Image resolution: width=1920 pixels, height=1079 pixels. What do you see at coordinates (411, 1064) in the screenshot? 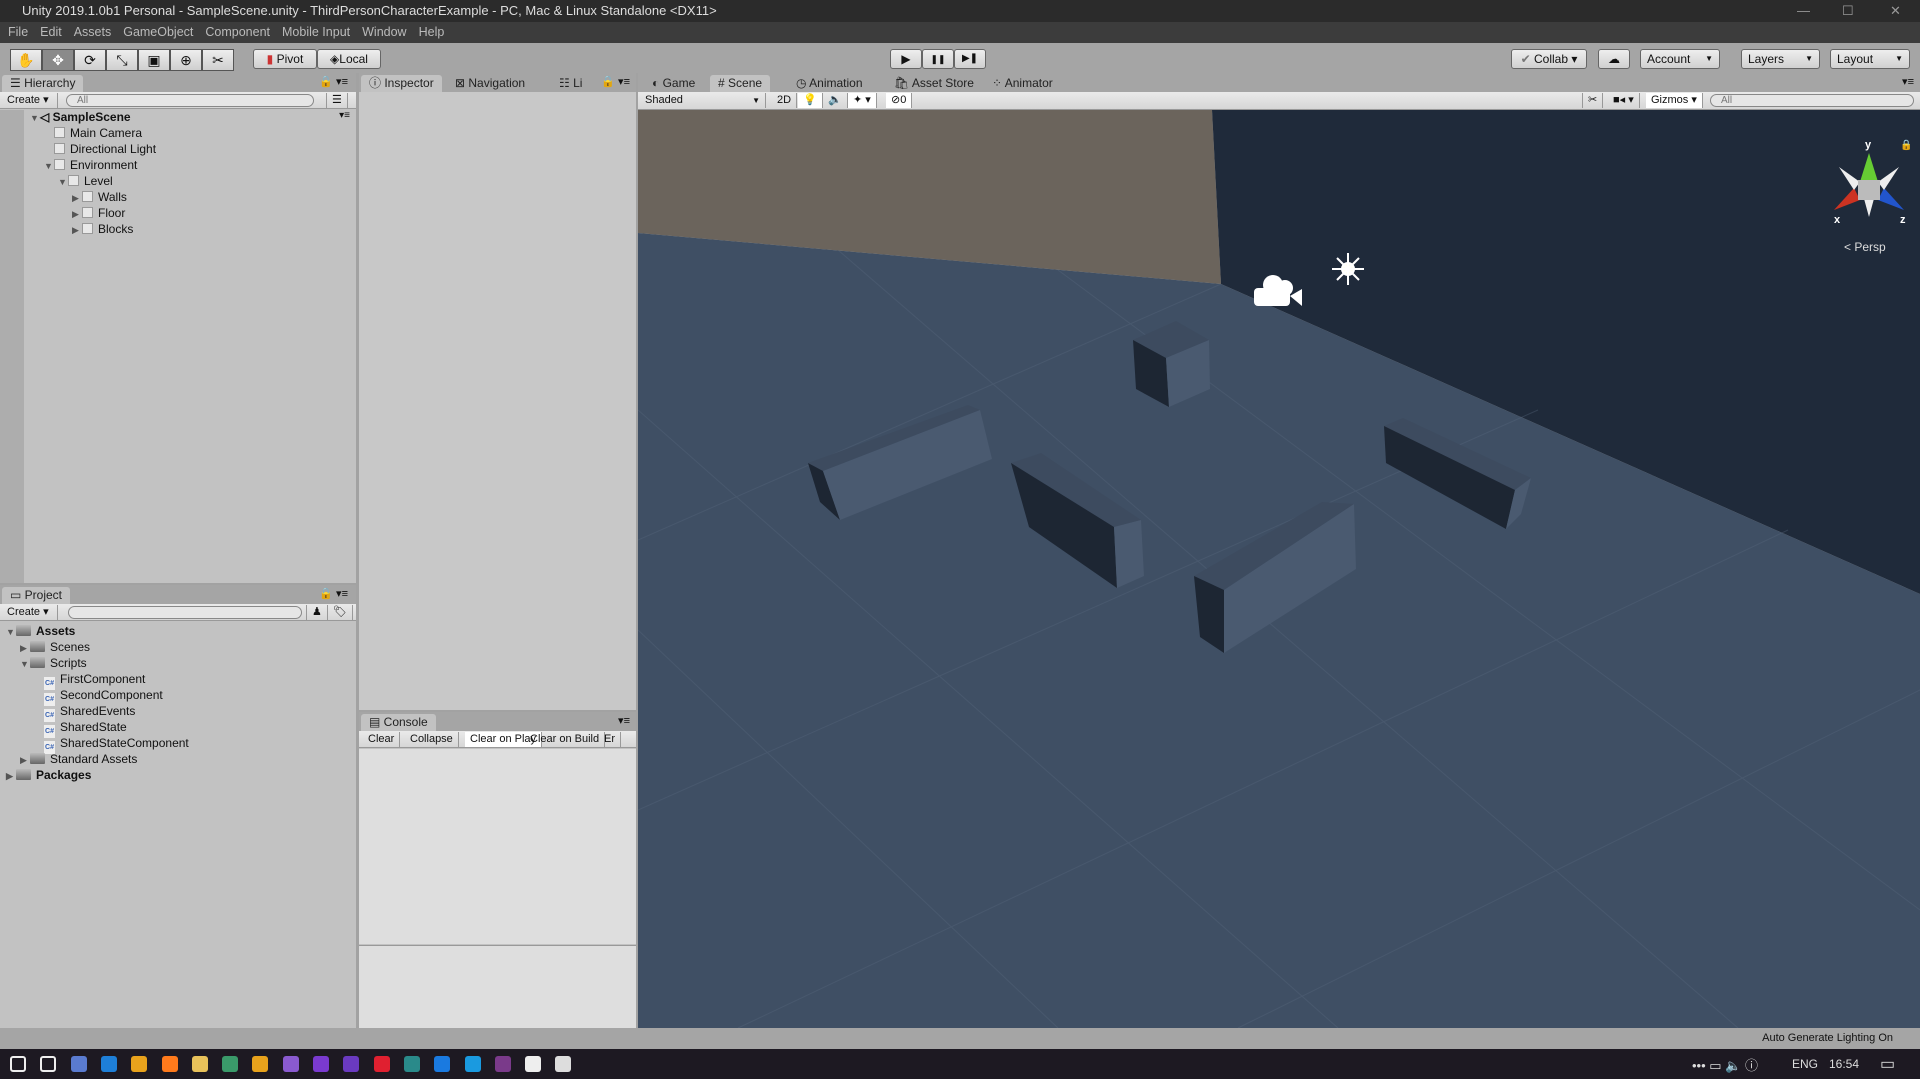
I see `editor-taskbar-icon` at bounding box center [411, 1064].